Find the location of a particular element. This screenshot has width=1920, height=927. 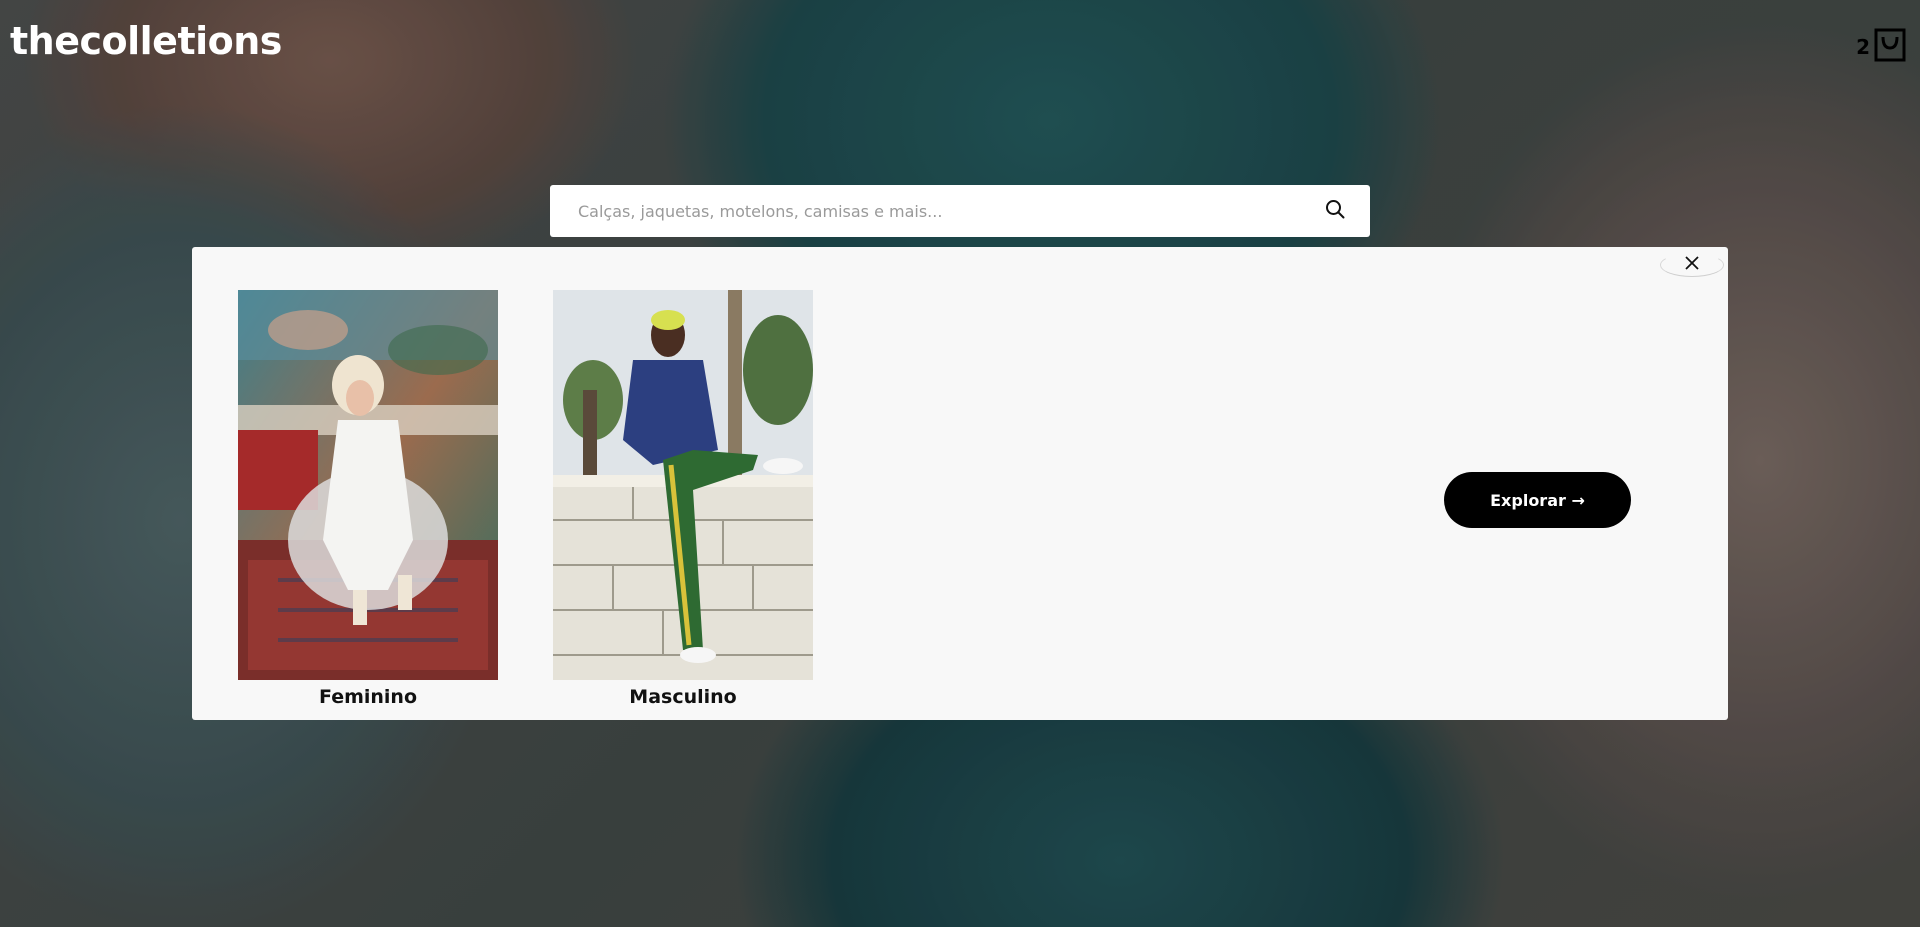

category-label-masculino: Masculino is located at coordinates (683, 697).